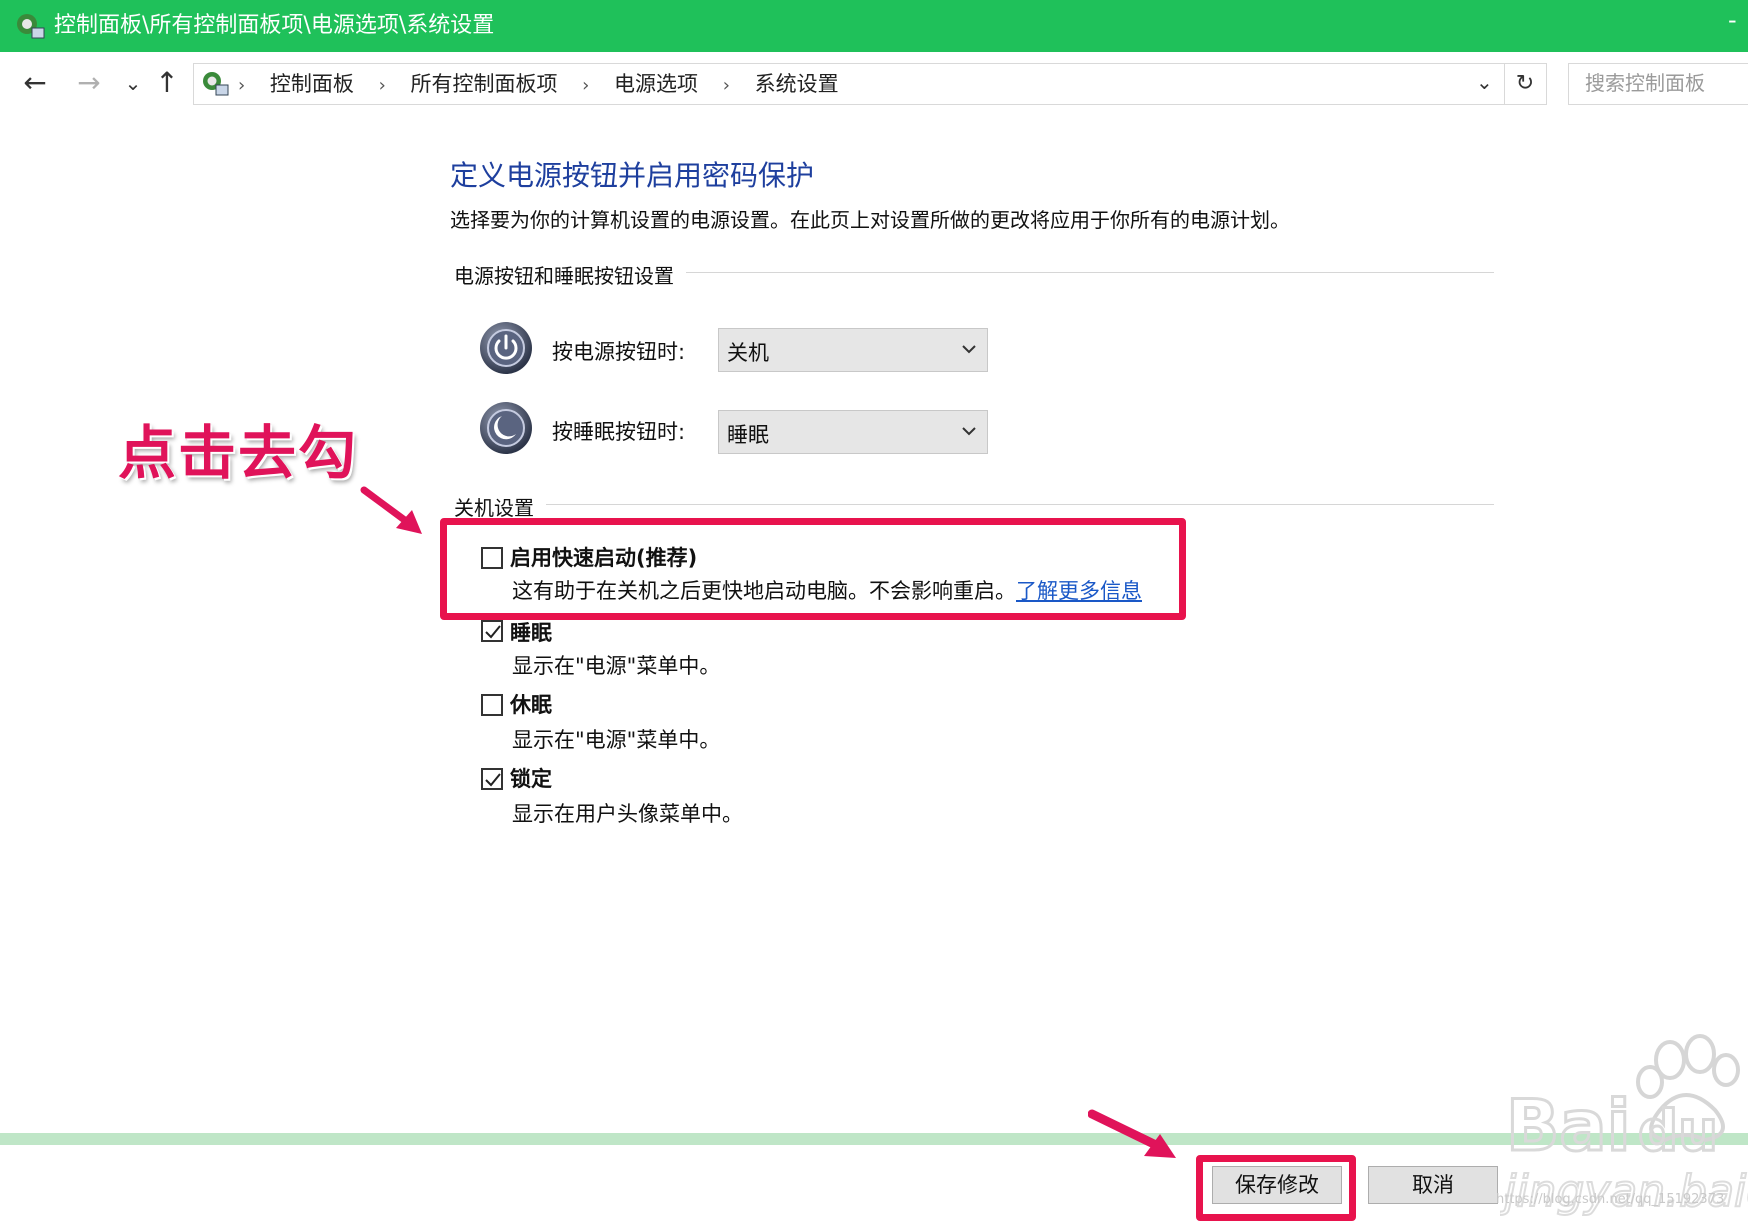 This screenshot has height=1222, width=1748. Describe the element at coordinates (483, 84) in the screenshot. I see `breadcrumb-item: 所有控制面板项` at that location.